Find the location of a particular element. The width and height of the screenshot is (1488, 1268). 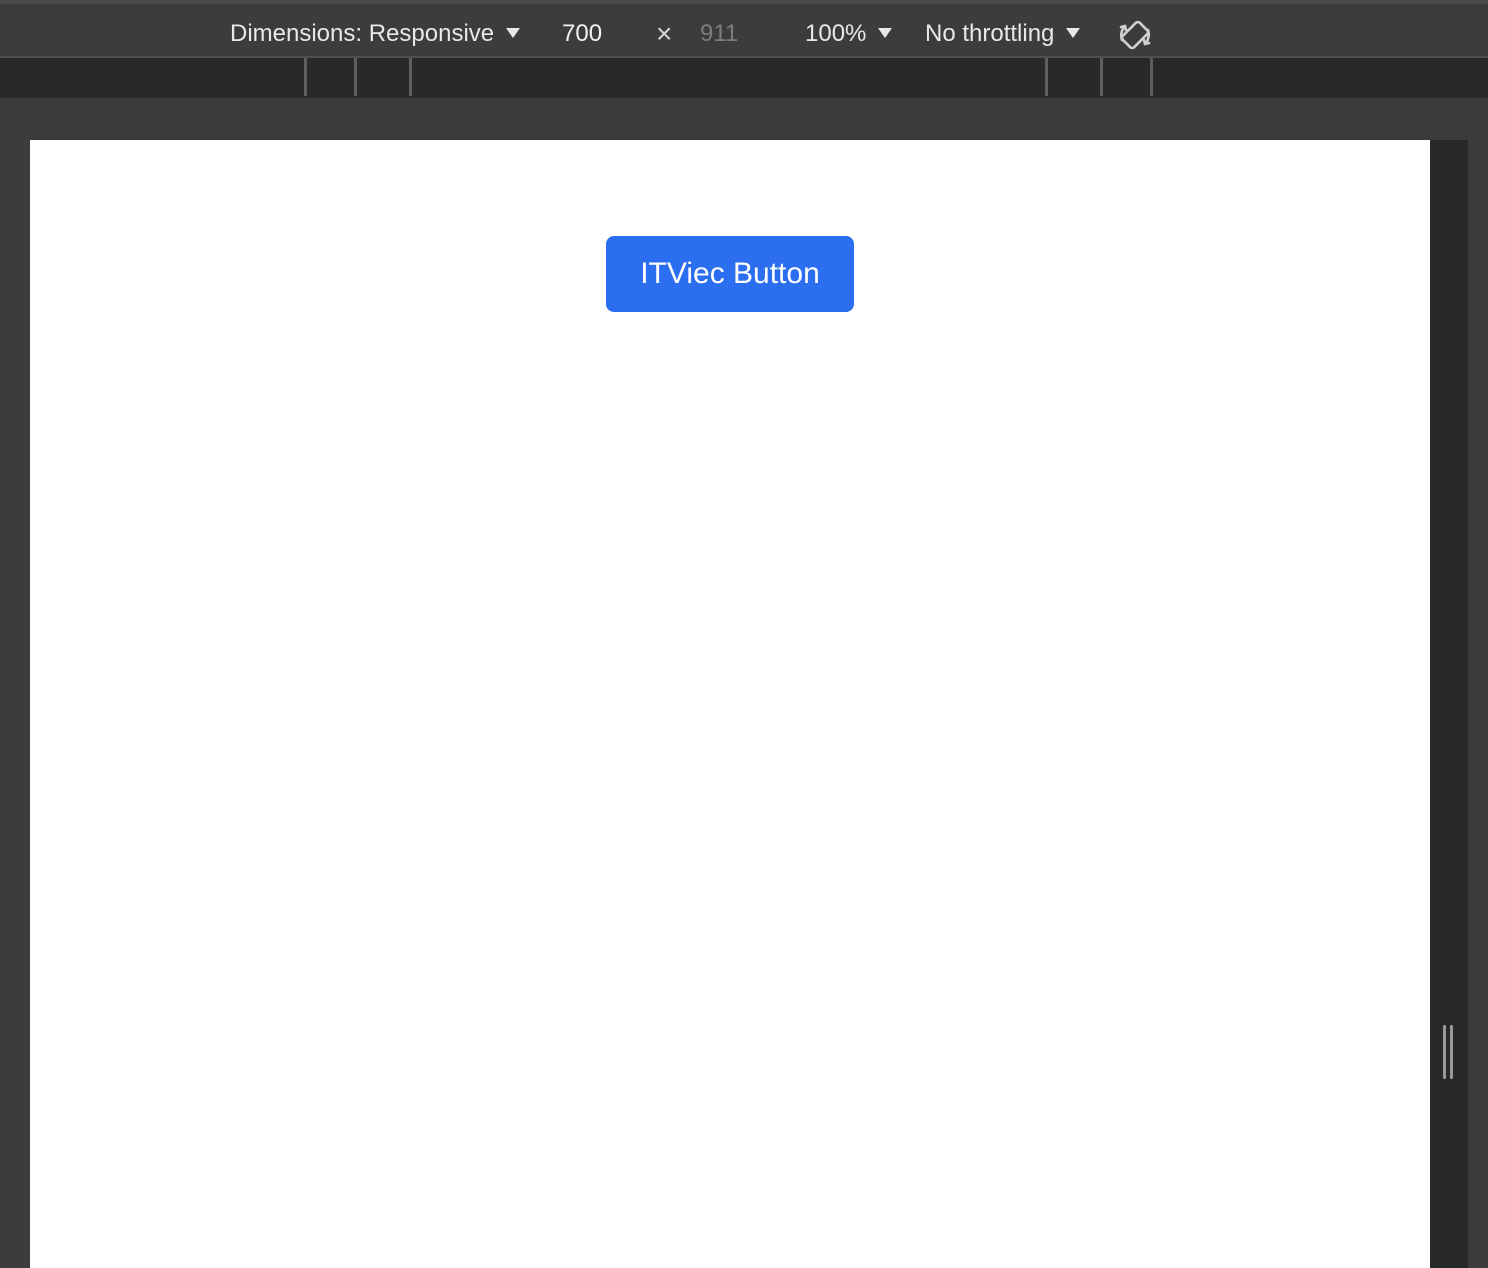

dimensions-dropdown: Dimensions: Responsive is located at coordinates (375, 34).